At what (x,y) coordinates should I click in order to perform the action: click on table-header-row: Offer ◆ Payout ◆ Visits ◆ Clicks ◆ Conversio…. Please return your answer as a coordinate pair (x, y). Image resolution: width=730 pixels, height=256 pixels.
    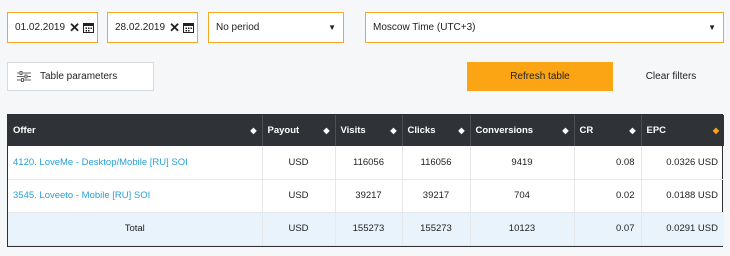
    Looking at the image, I should click on (366, 130).